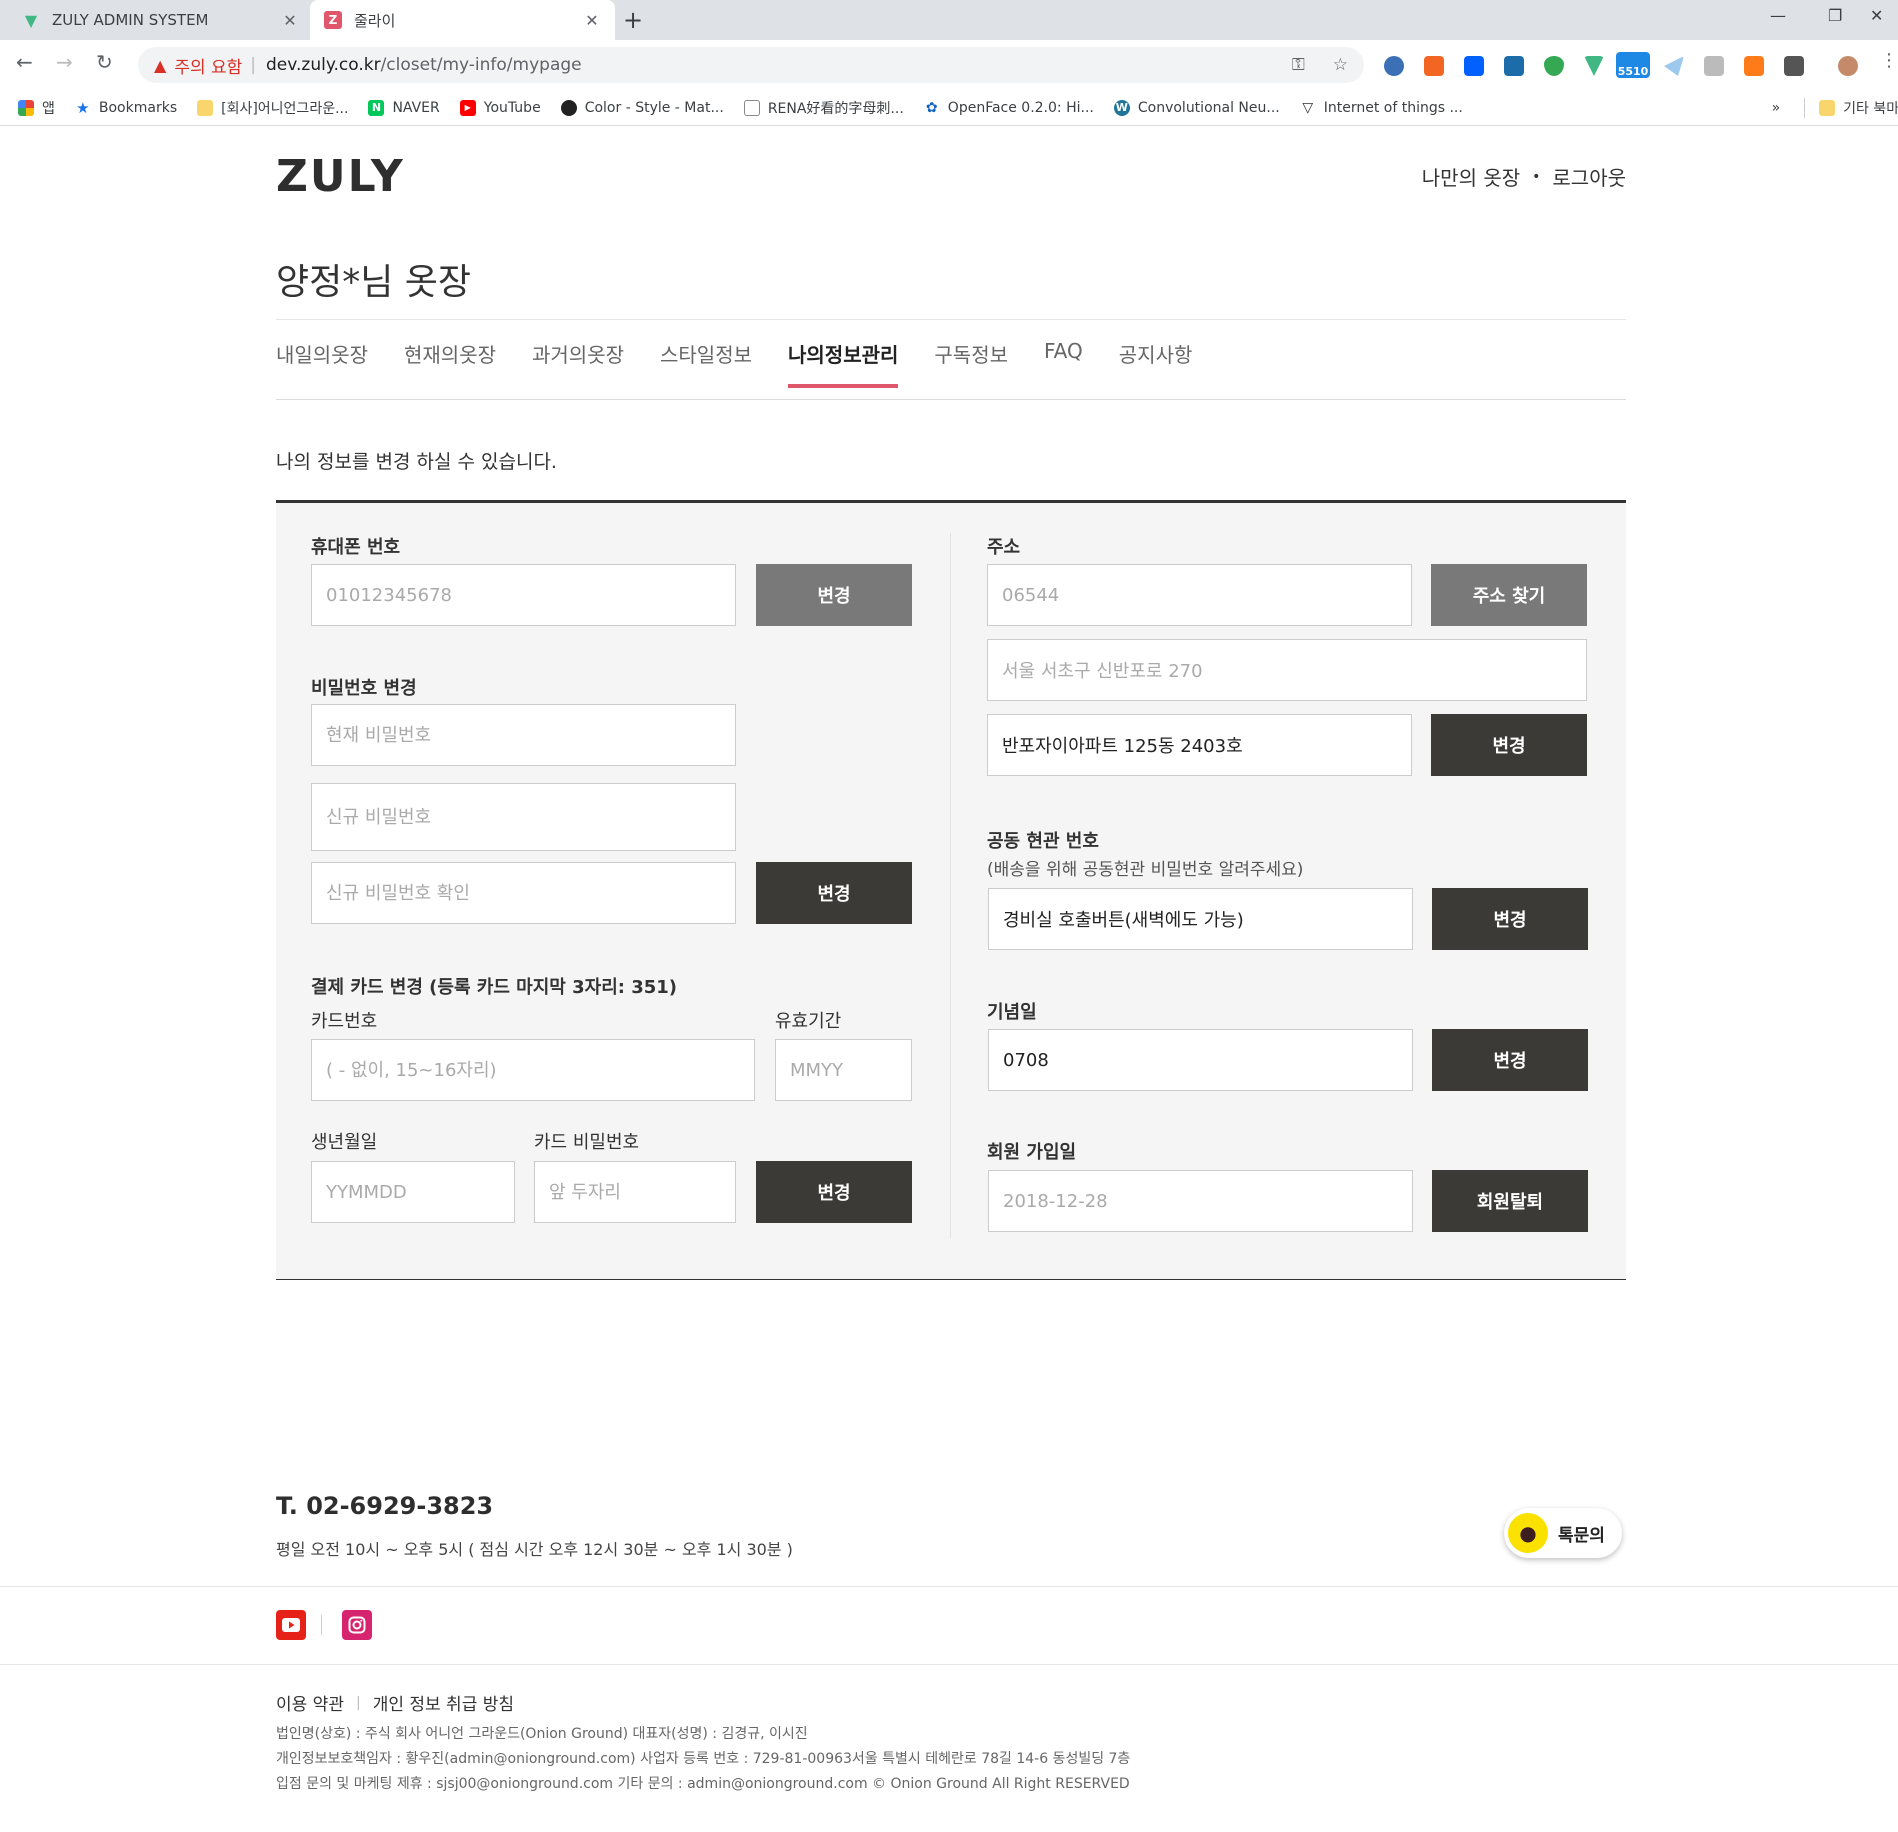 This screenshot has width=1898, height=1832. I want to click on bookmark-apps: 앱, so click(36, 108).